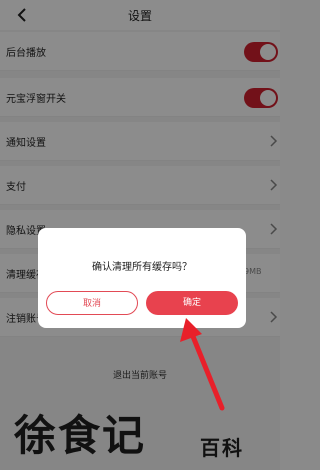 The width and height of the screenshot is (320, 470). I want to click on red-pointer-arrow-icon, so click(202, 364).